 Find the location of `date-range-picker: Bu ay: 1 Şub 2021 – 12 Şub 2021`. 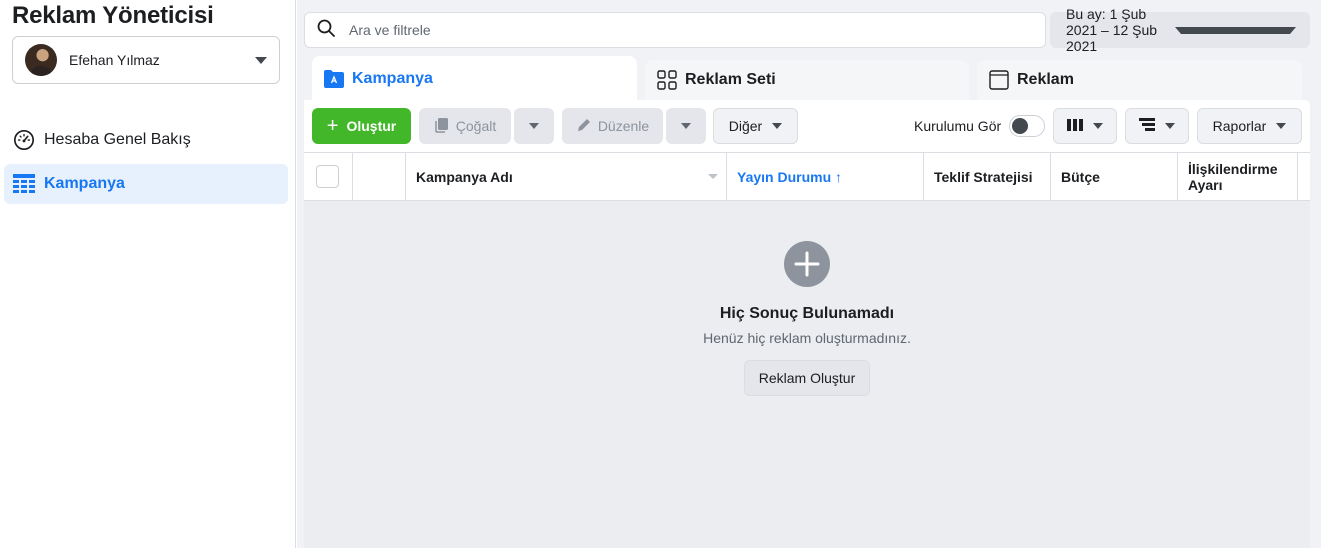

date-range-picker: Bu ay: 1 Şub 2021 – 12 Şub 2021 is located at coordinates (1180, 30).